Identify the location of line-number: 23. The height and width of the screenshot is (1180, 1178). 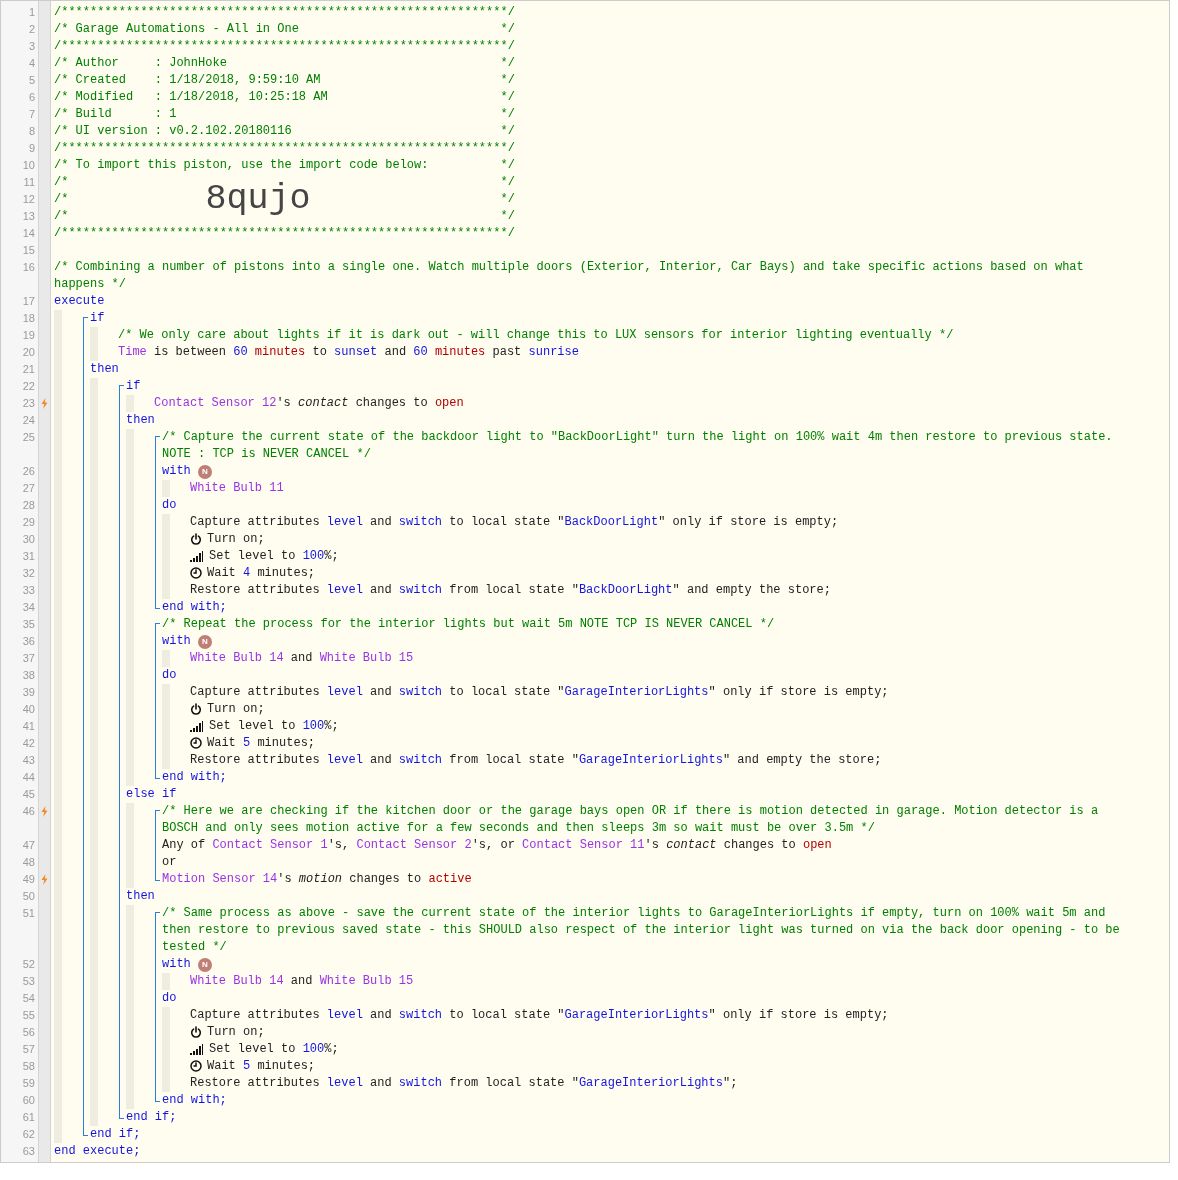
(28, 403).